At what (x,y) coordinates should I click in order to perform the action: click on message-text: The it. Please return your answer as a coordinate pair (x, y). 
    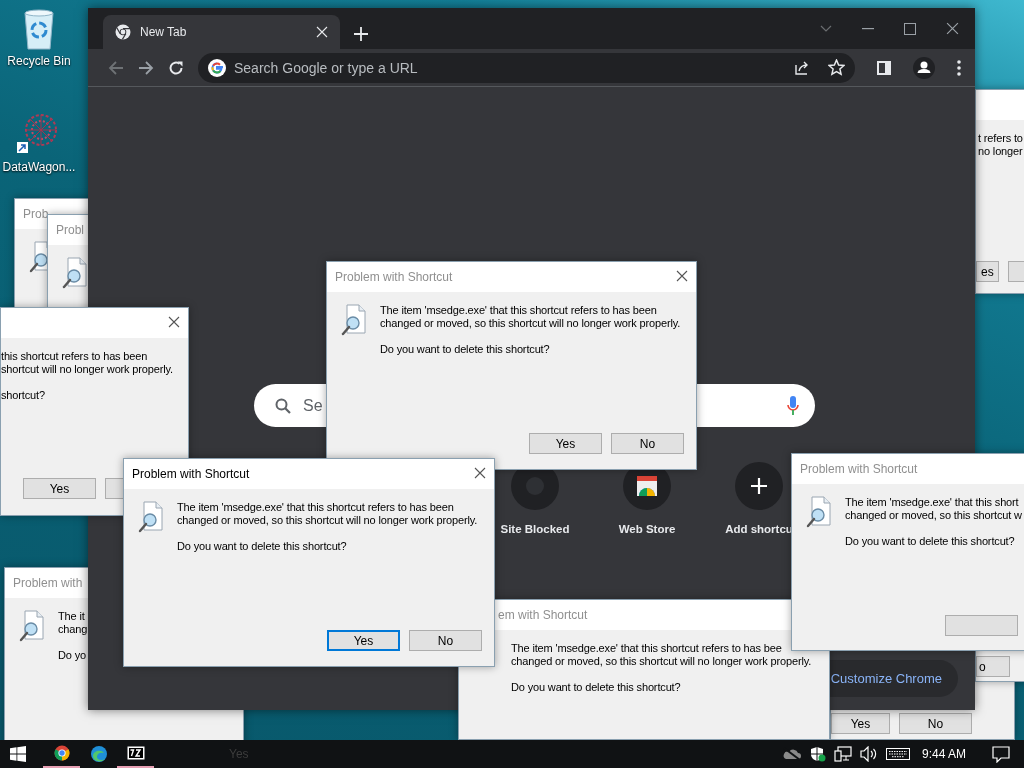
    Looking at the image, I should click on (72, 616).